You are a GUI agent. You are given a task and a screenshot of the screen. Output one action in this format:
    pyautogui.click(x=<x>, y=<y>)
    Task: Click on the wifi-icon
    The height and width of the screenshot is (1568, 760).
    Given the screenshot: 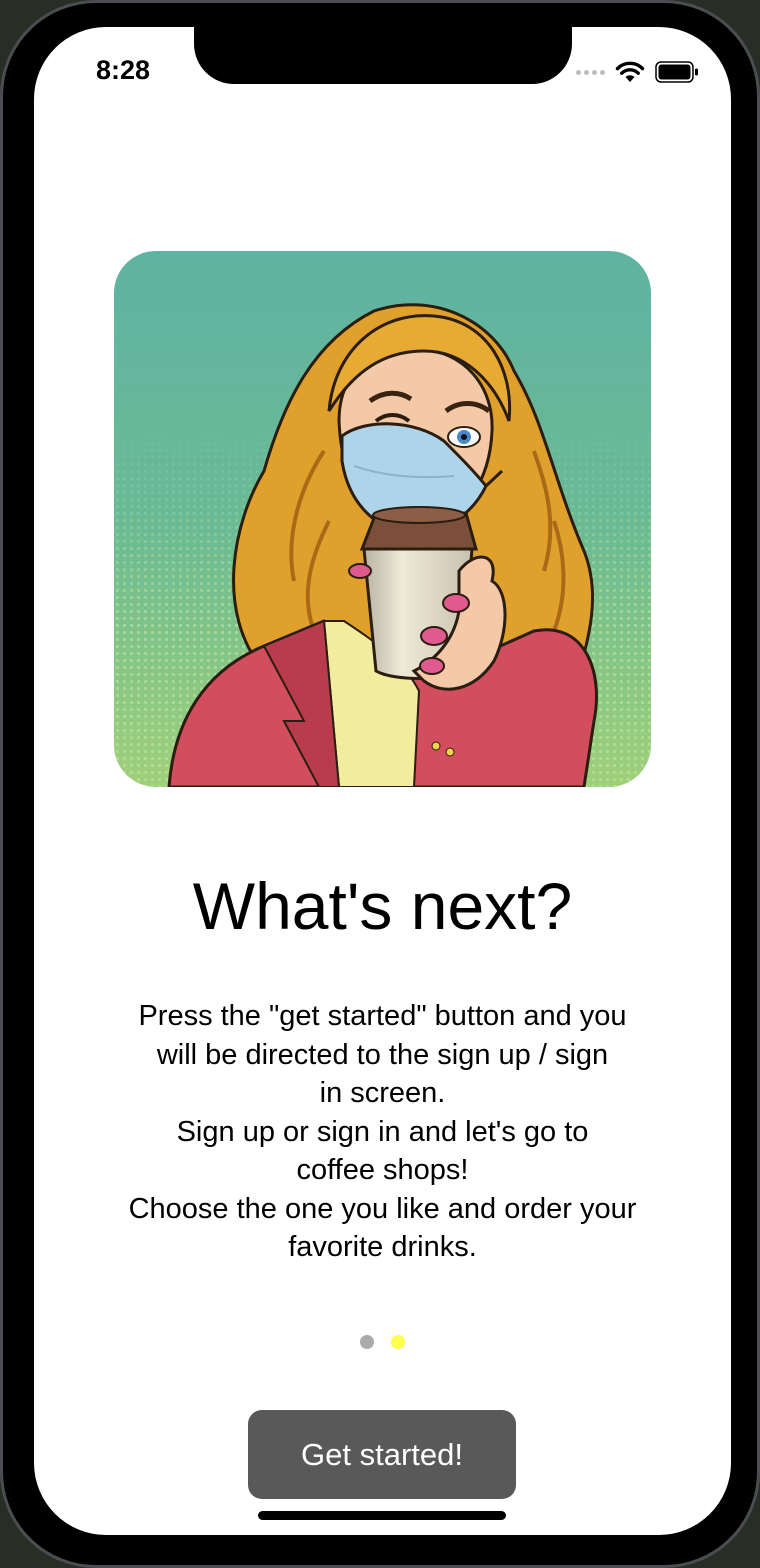 What is the action you would take?
    pyautogui.click(x=630, y=71)
    